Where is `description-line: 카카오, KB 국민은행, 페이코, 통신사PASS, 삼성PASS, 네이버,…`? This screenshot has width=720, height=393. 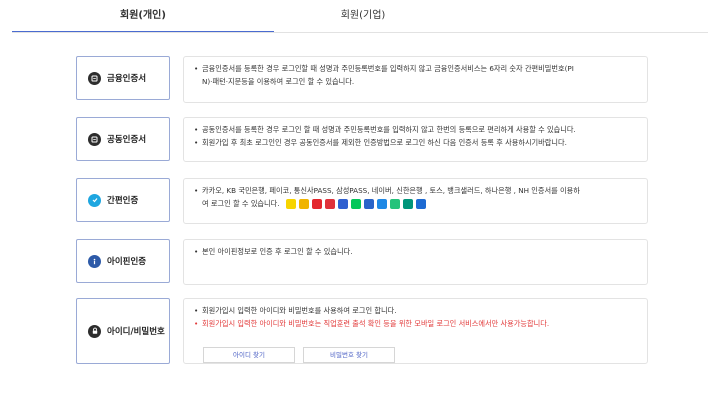 description-line: 카카오, KB 국민은행, 페이코, 통신사PASS, 삼성PASS, 네이버,… is located at coordinates (415, 191).